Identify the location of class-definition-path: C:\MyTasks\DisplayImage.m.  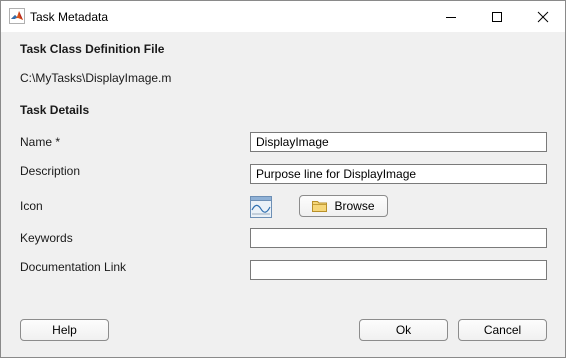
(96, 78).